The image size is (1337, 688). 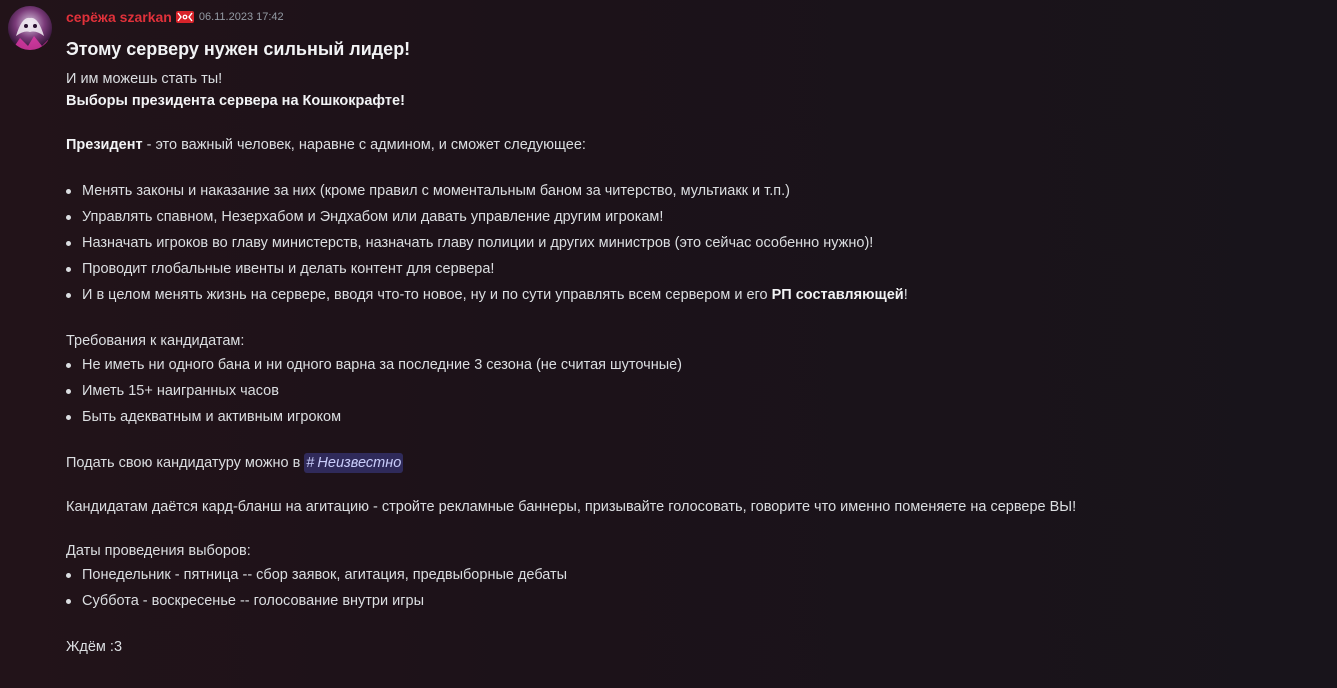 What do you see at coordinates (94, 647) in the screenshot?
I see `closing-line: Ждём :3` at bounding box center [94, 647].